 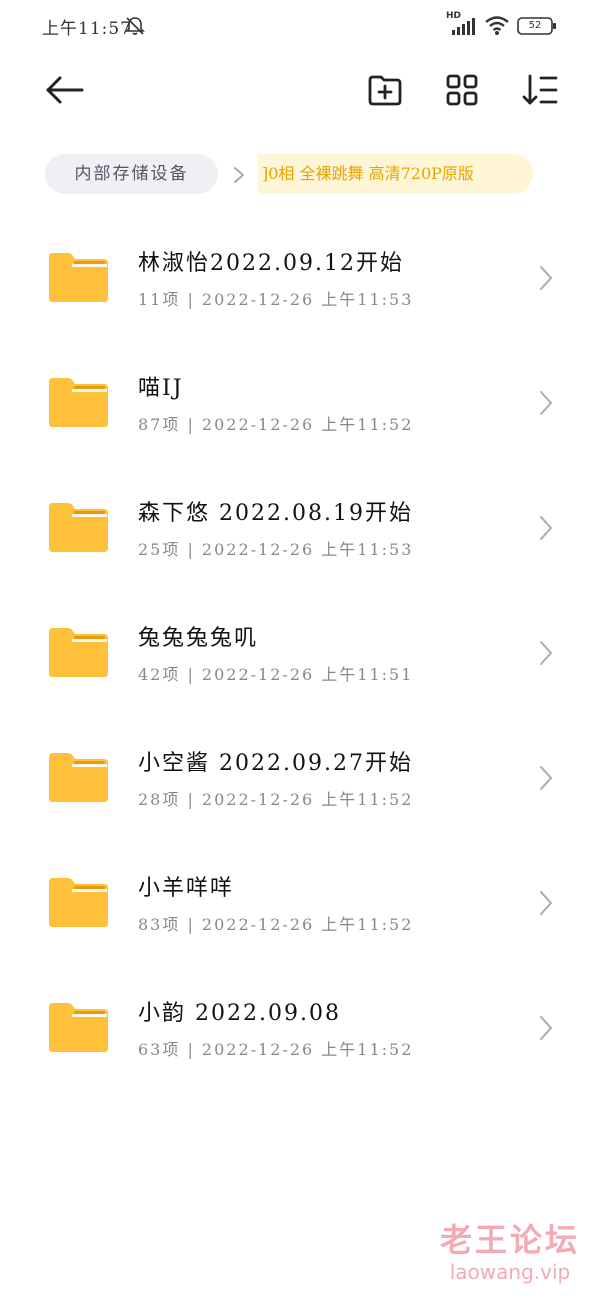 What do you see at coordinates (299, 90) in the screenshot?
I see `toolbar` at bounding box center [299, 90].